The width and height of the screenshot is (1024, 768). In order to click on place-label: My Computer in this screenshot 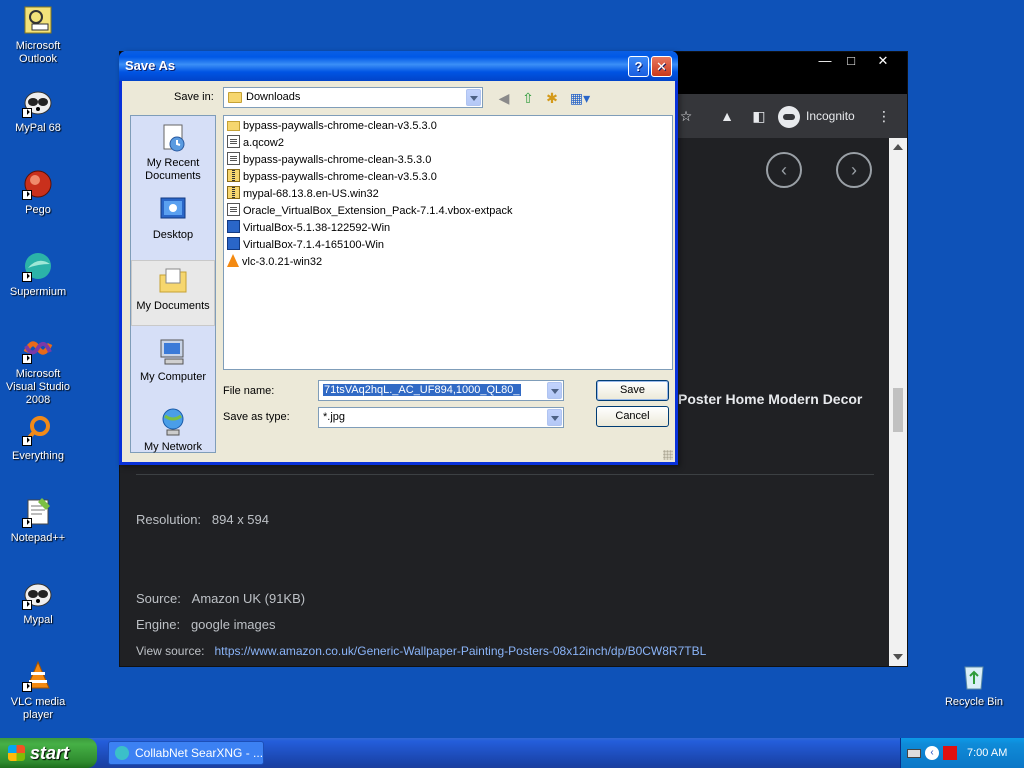, I will do `click(173, 377)`.